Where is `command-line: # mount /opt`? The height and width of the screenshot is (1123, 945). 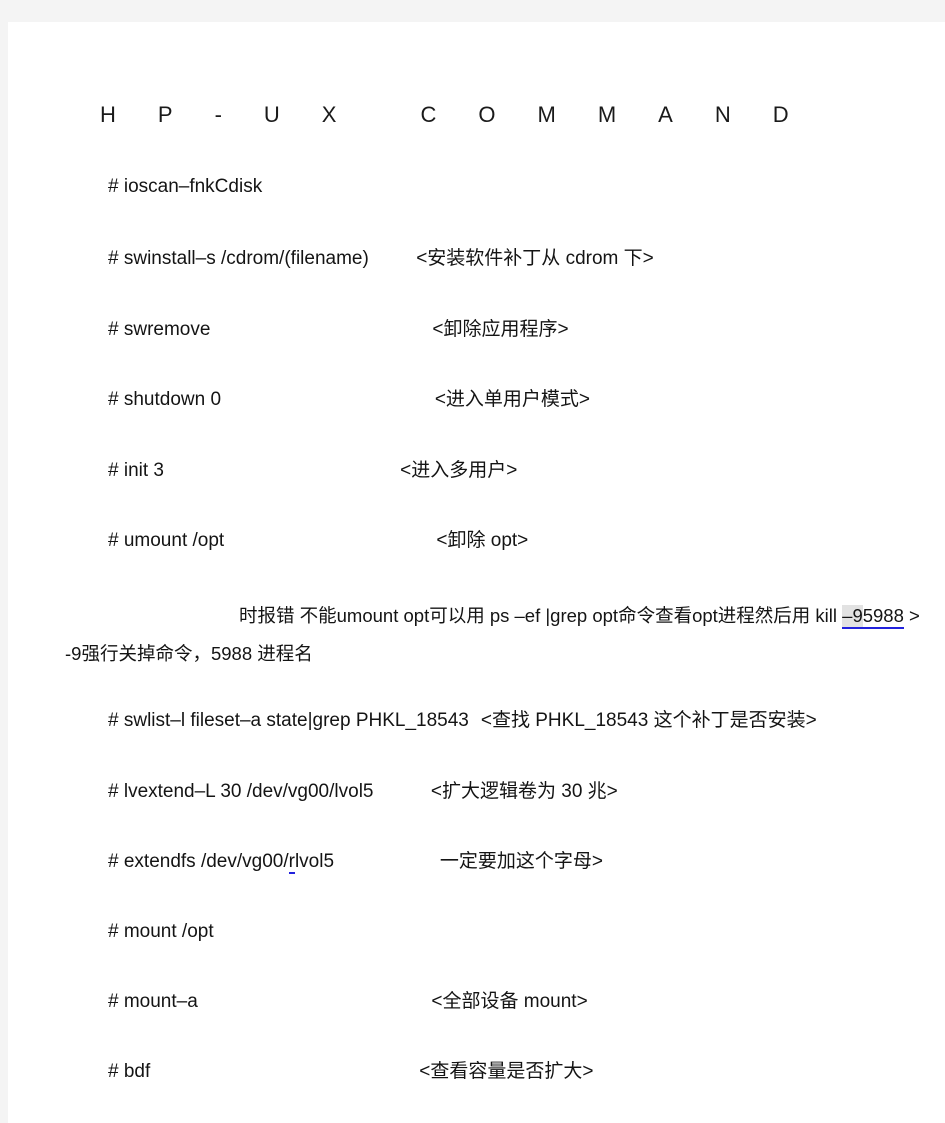
command-line: # mount /opt is located at coordinates (516, 932).